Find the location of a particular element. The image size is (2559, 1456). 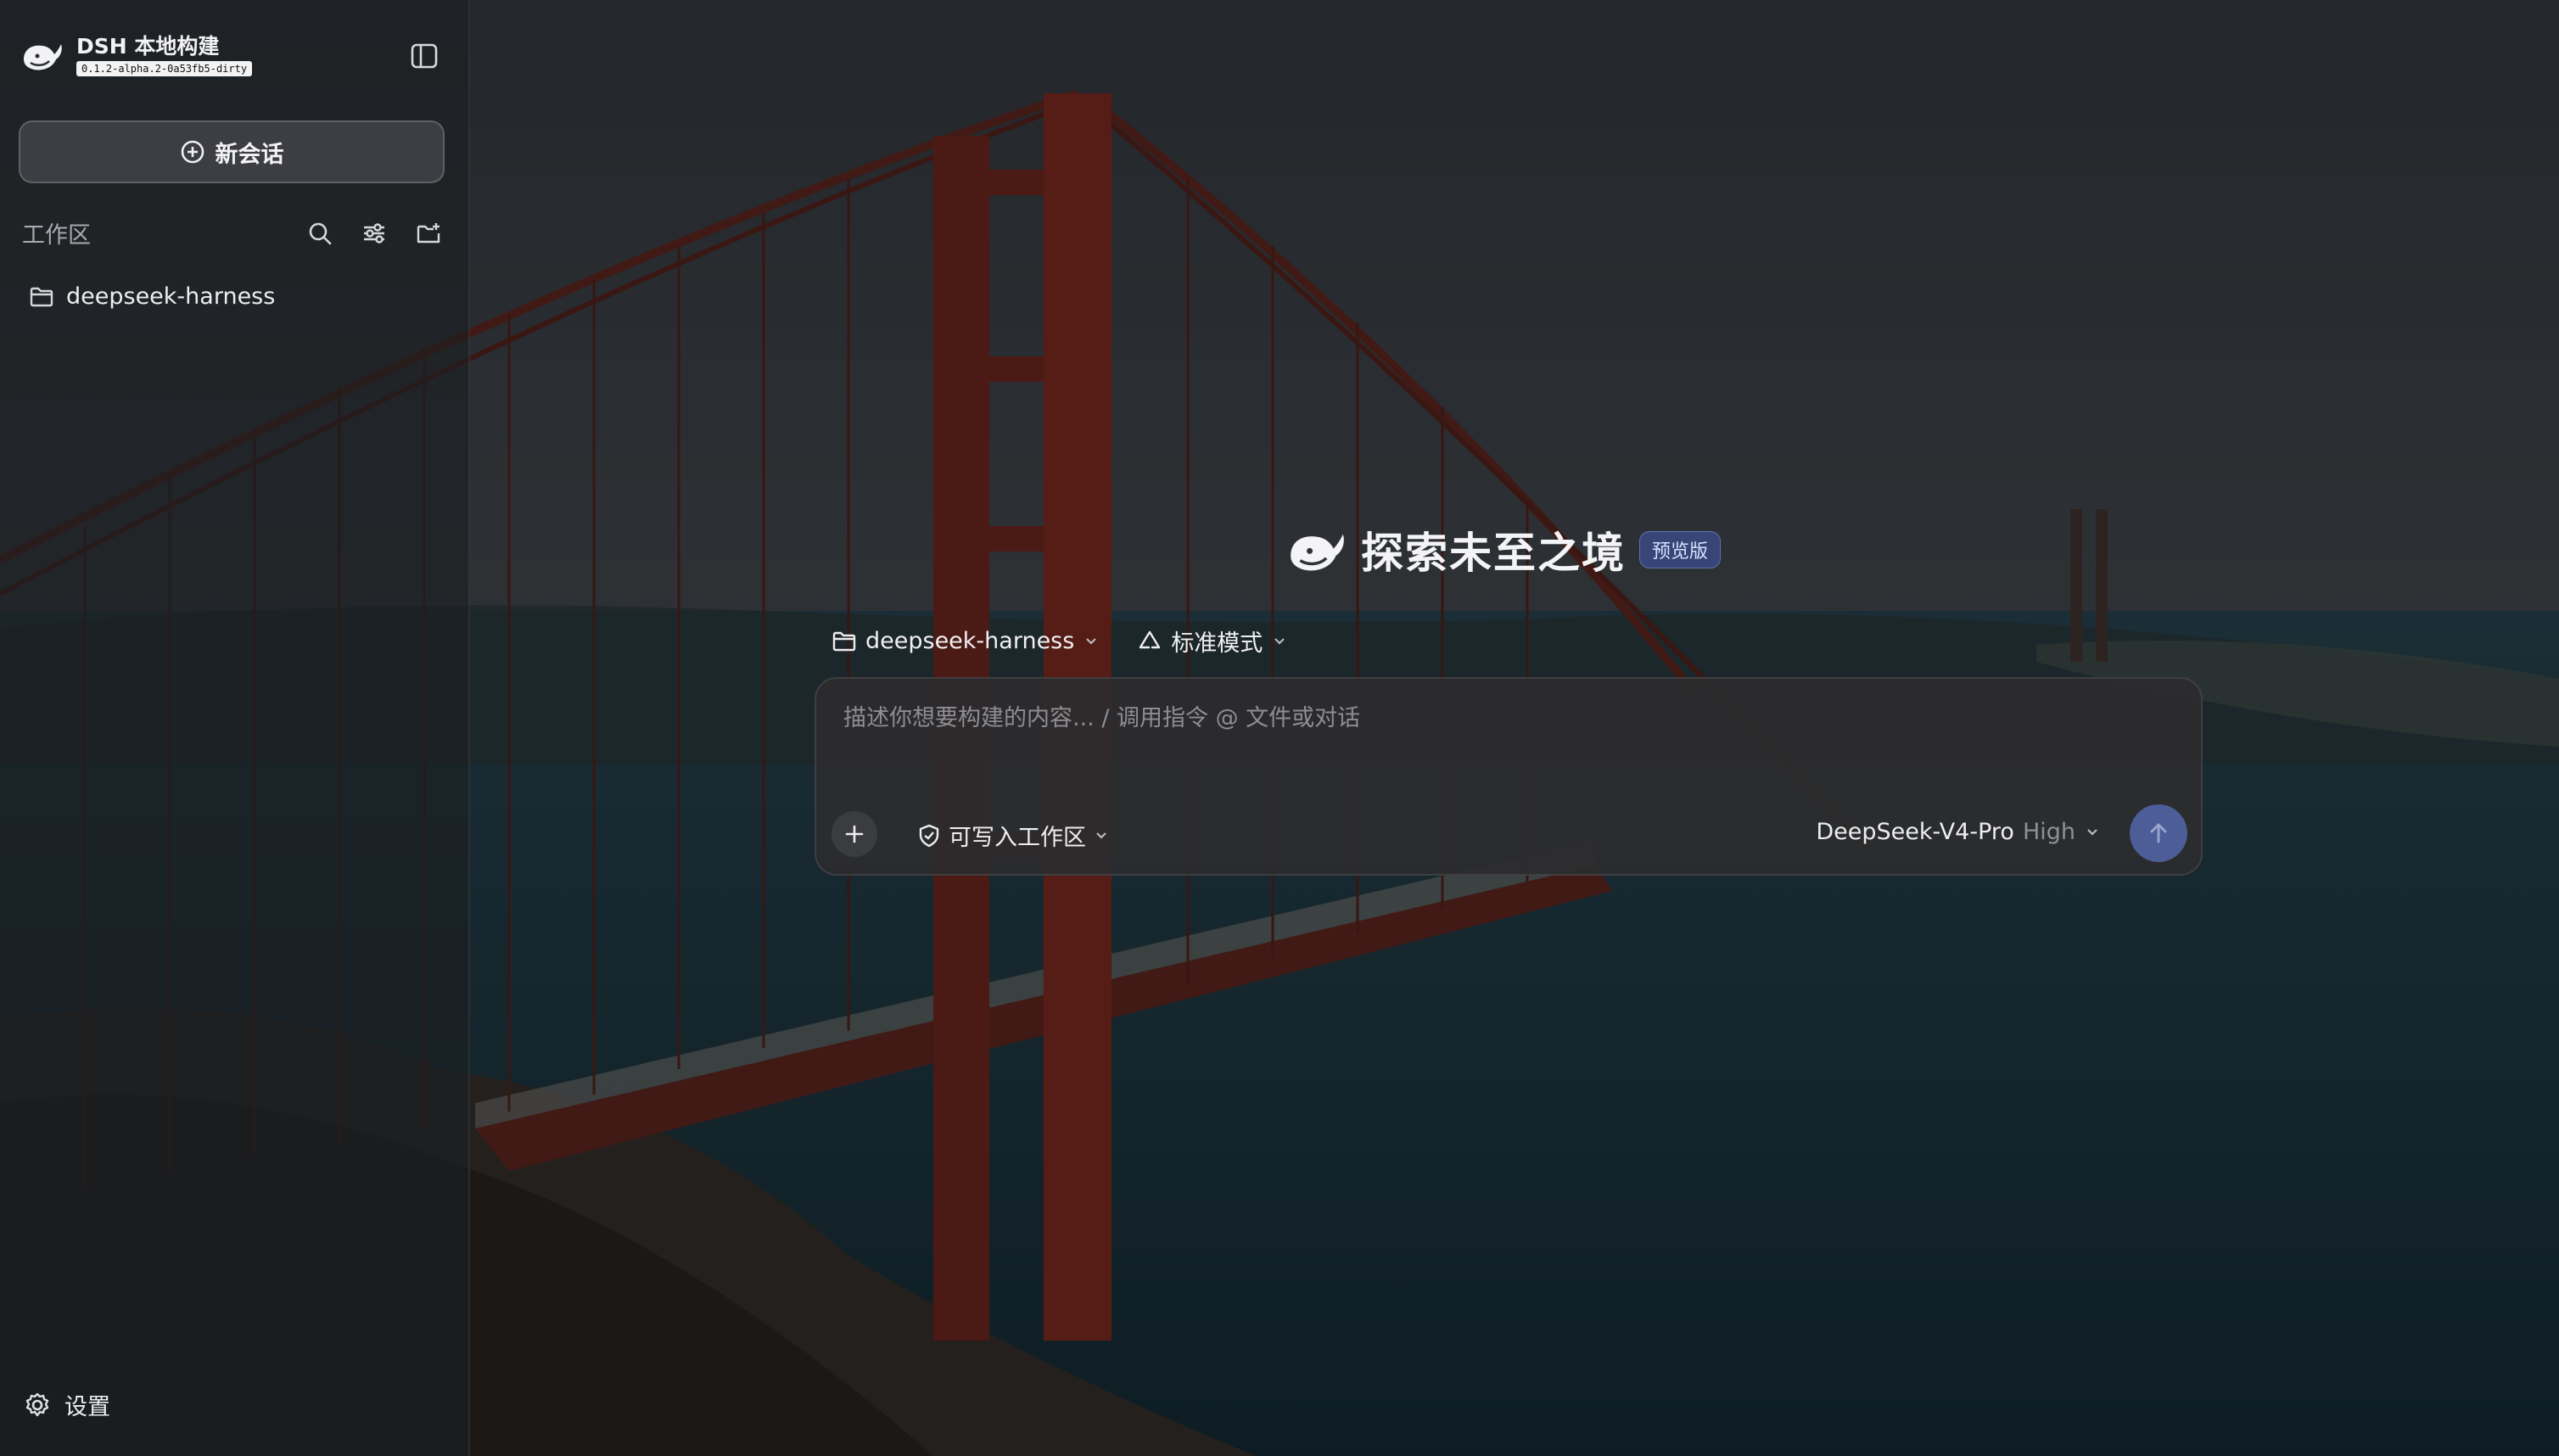

context-selectors: deepseek-harness 标准模式 is located at coordinates (1060, 641).